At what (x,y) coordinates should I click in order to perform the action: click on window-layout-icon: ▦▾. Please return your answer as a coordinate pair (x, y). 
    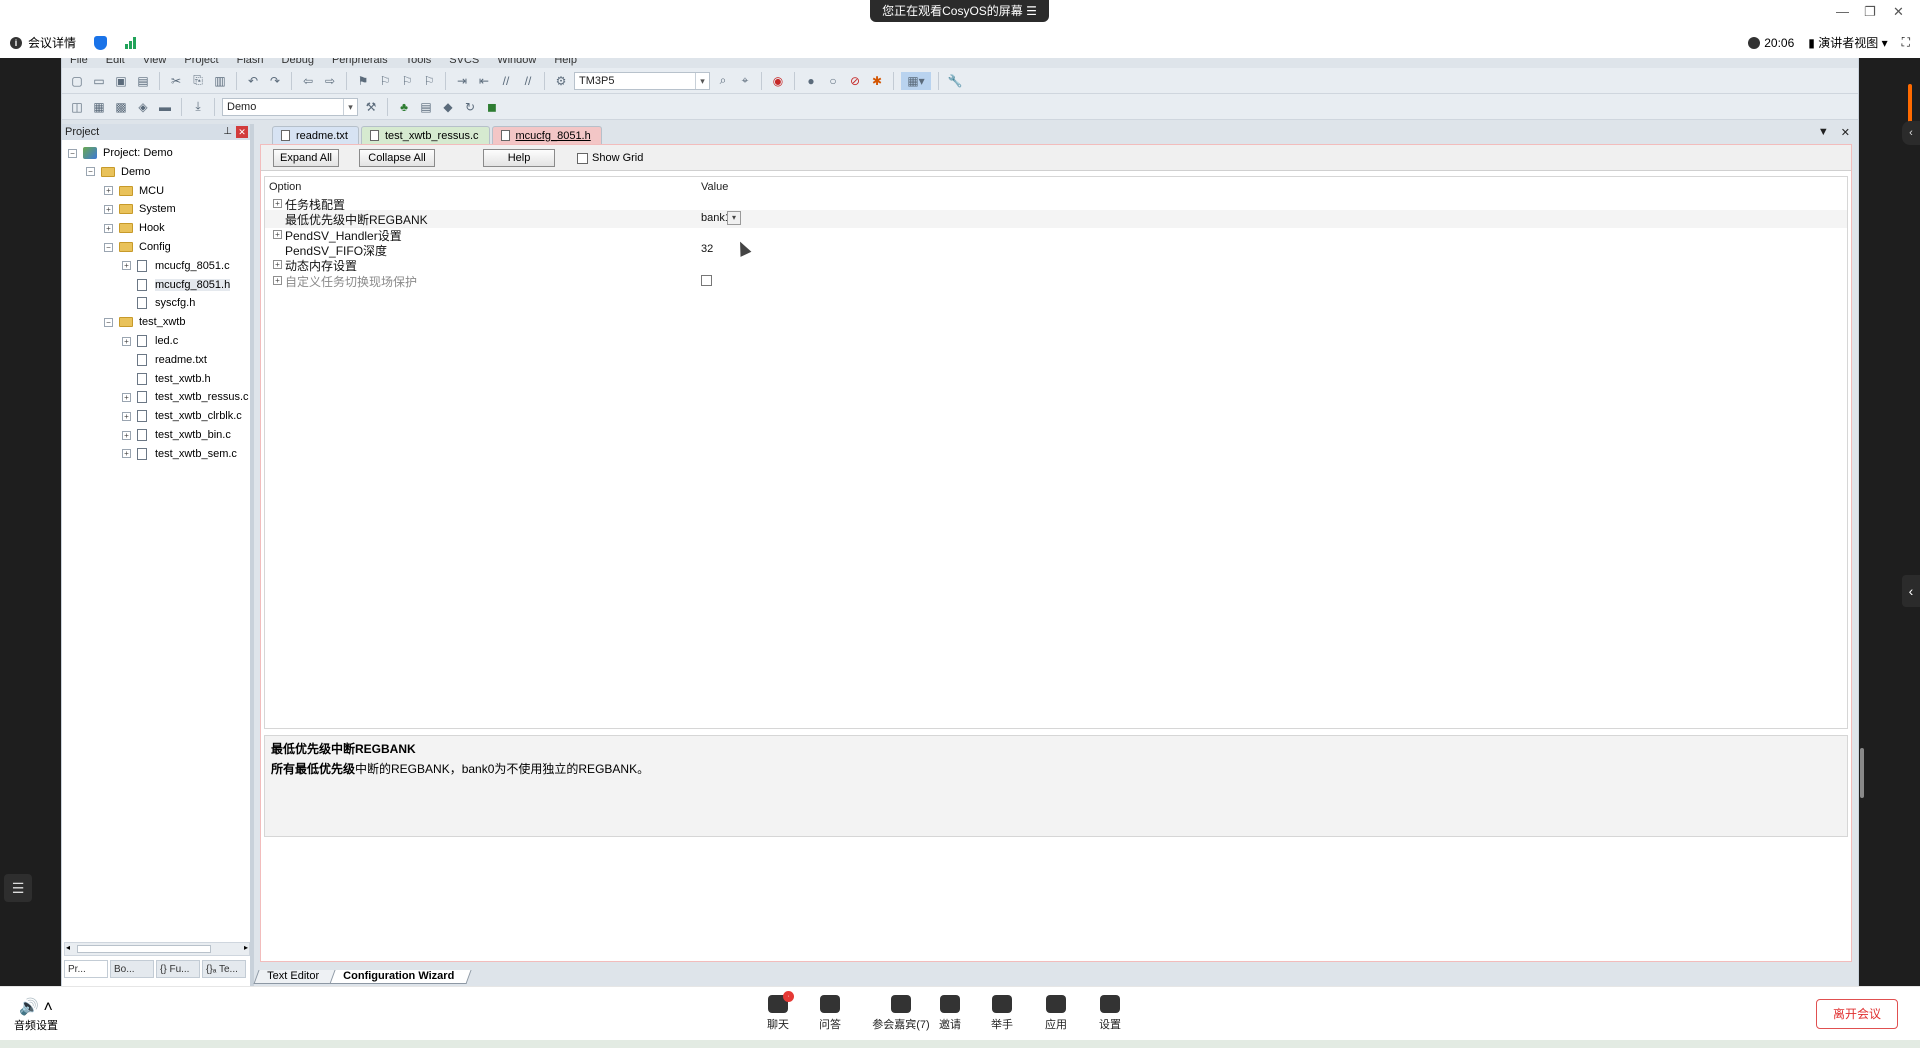
    Looking at the image, I should click on (916, 80).